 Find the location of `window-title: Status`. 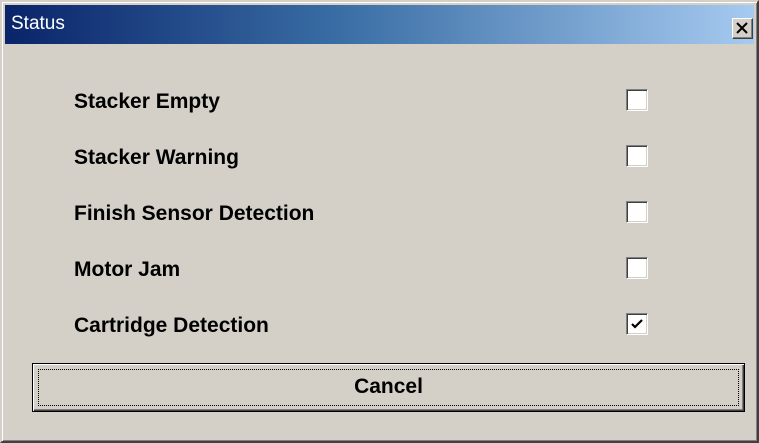

window-title: Status is located at coordinates (38, 23).